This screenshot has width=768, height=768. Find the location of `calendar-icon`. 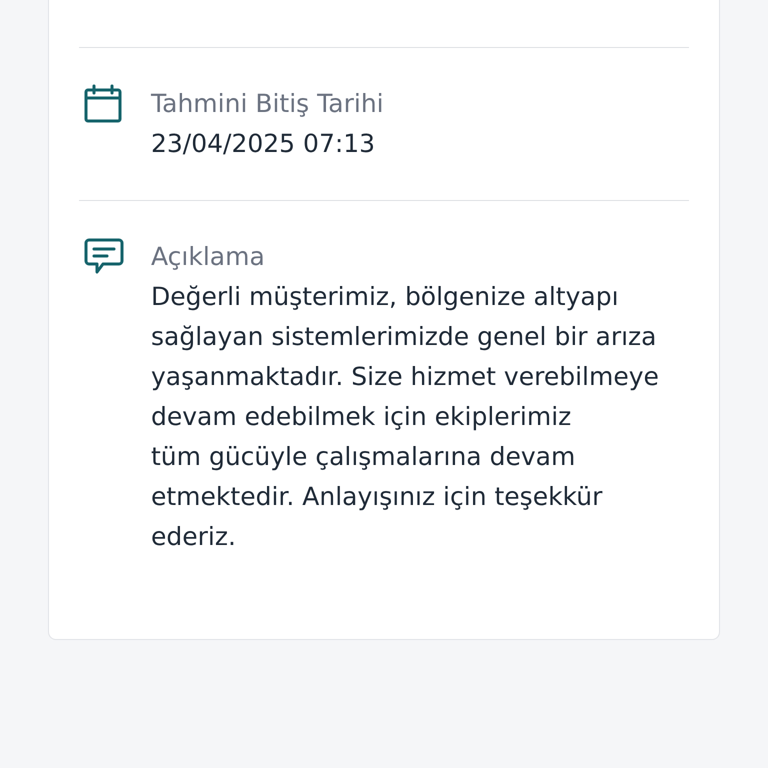

calendar-icon is located at coordinates (103, 104).